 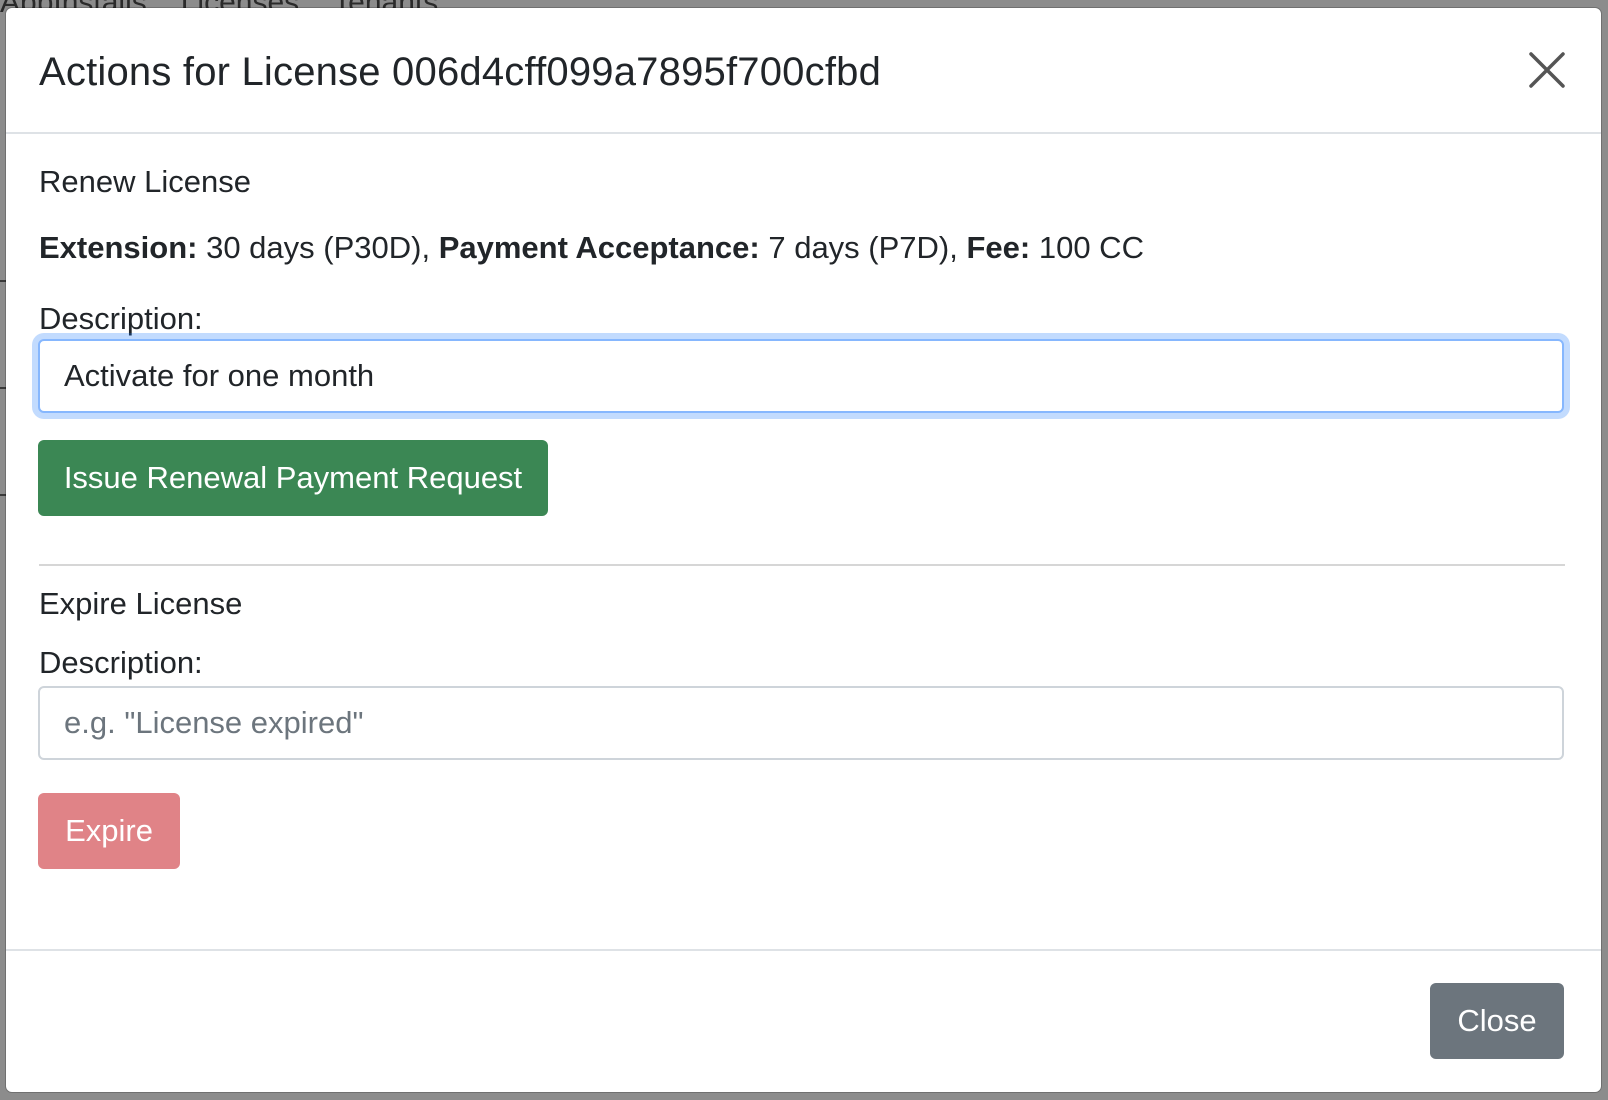 I want to click on payment-acceptance-value: 7 days (P7D),, so click(x=863, y=247).